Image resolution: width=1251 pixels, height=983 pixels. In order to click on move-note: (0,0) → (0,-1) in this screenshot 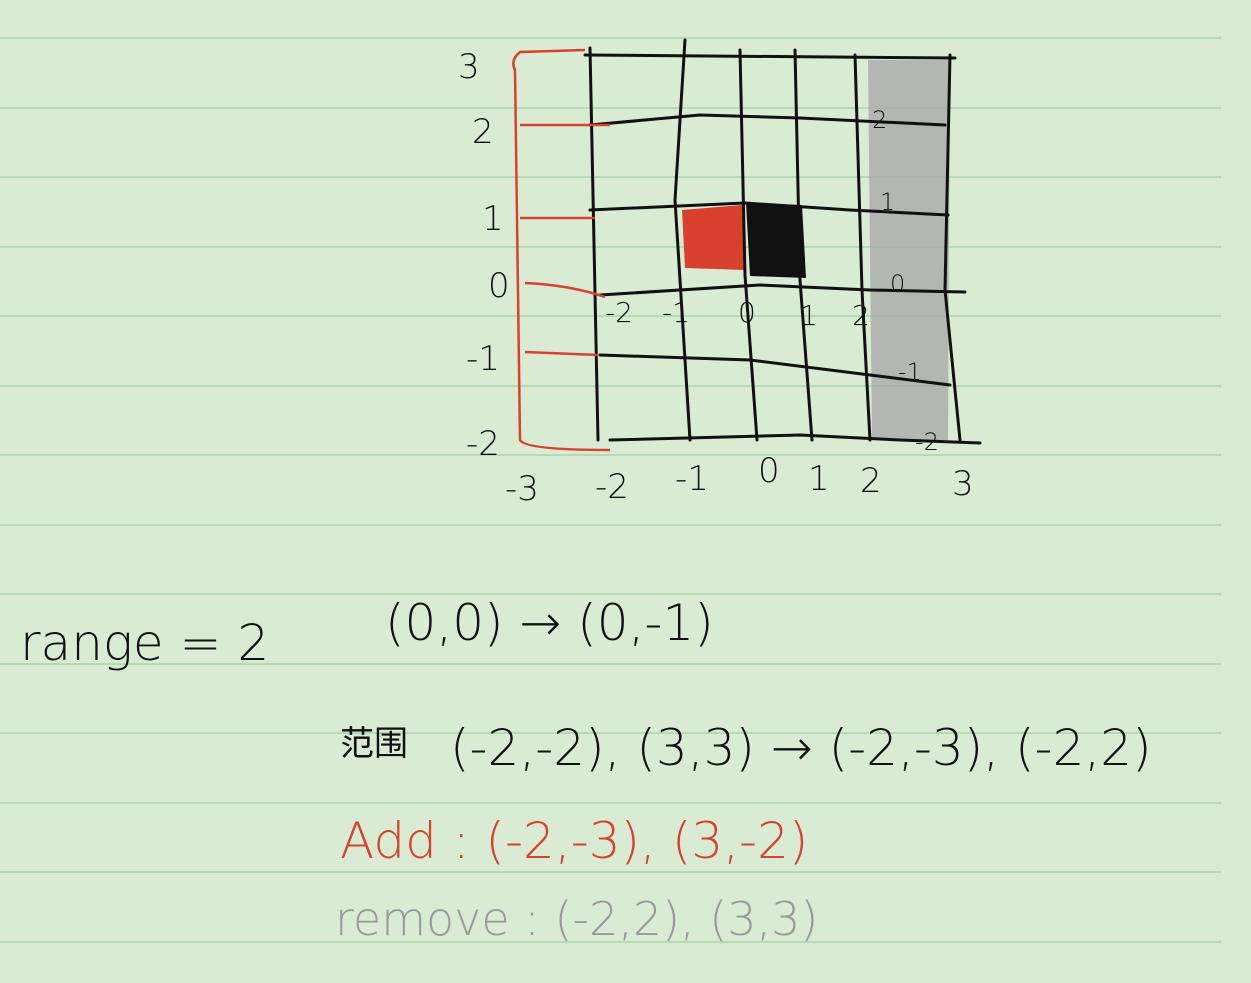, I will do `click(549, 623)`.